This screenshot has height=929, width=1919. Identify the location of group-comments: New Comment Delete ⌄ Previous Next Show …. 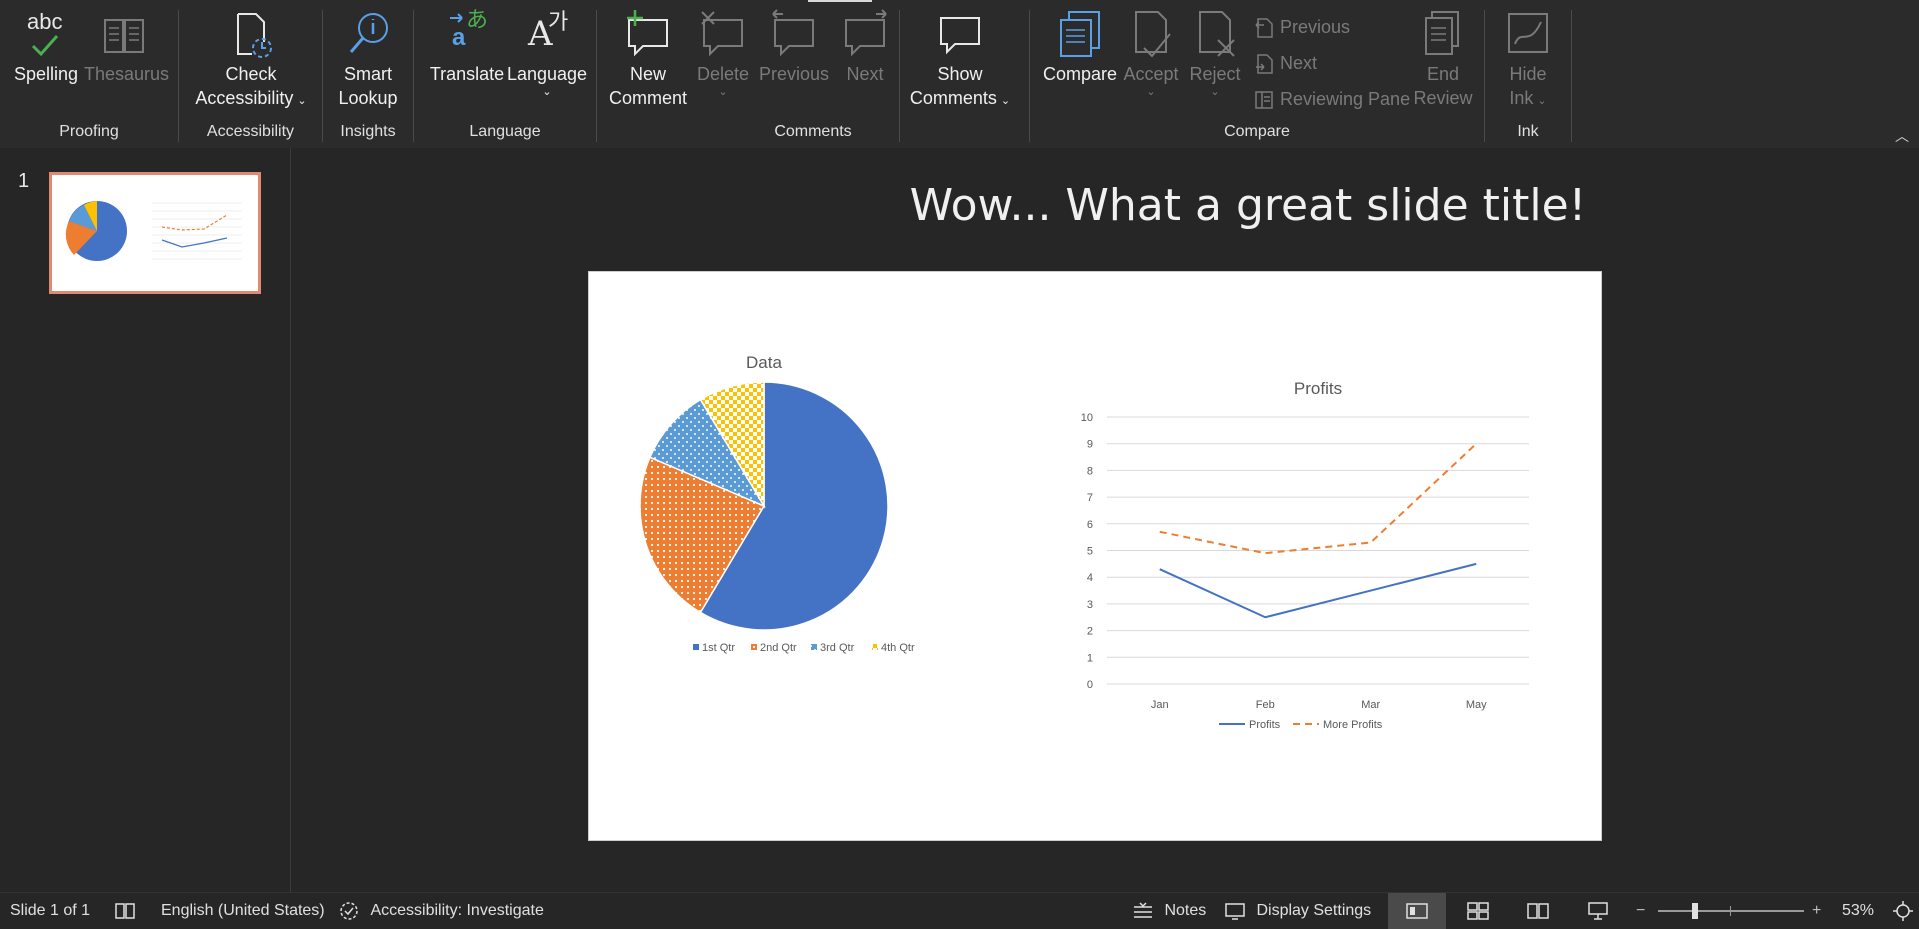
(813, 74).